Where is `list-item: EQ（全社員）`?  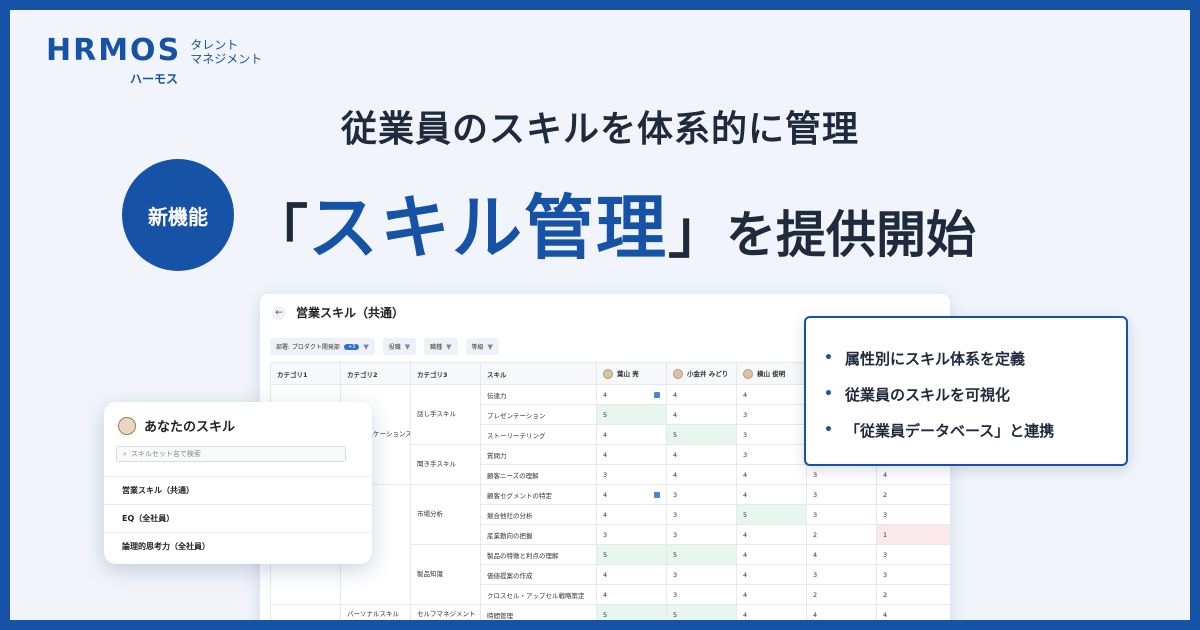
list-item: EQ（全社員） is located at coordinates (238, 518).